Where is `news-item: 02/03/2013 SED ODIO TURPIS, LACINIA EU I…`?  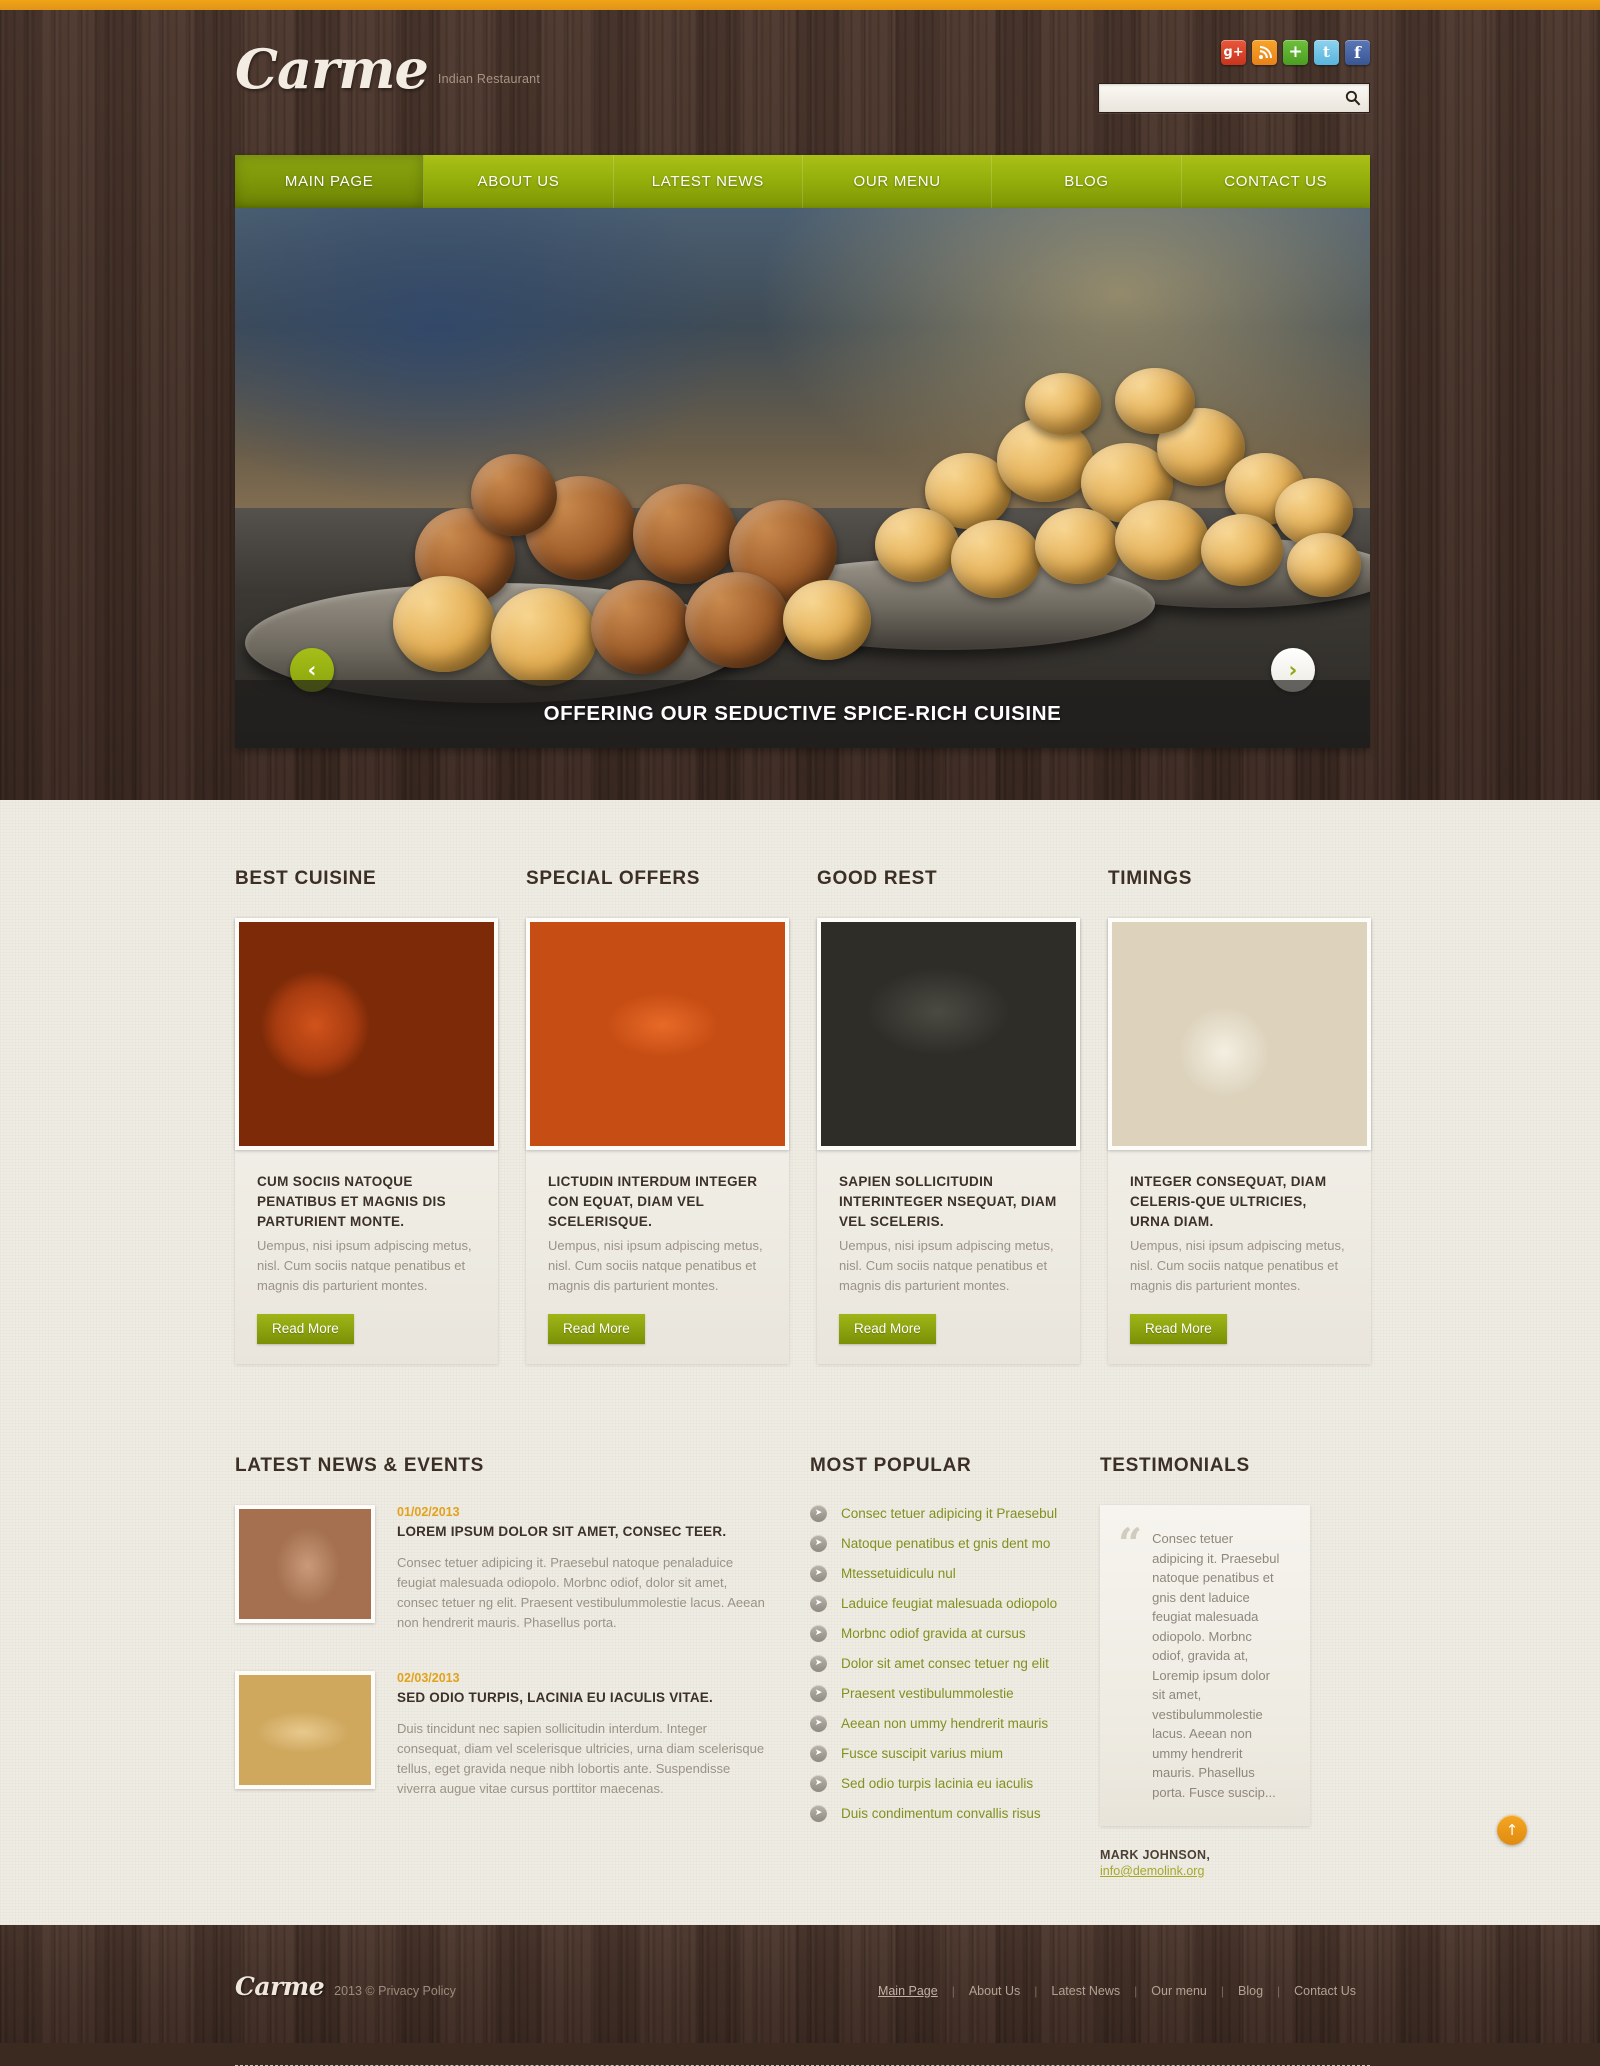
news-item: 02/03/2013 SED ODIO TURPIS, LACINIA EU I… is located at coordinates (500, 1735).